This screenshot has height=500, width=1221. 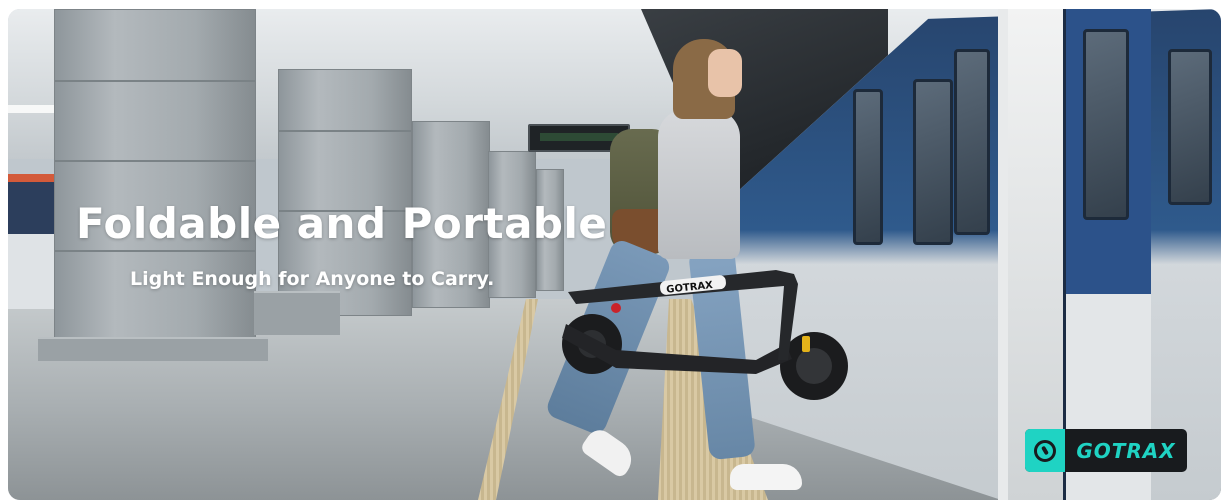 I want to click on gotrax-logo-icon, so click(x=1045, y=450).